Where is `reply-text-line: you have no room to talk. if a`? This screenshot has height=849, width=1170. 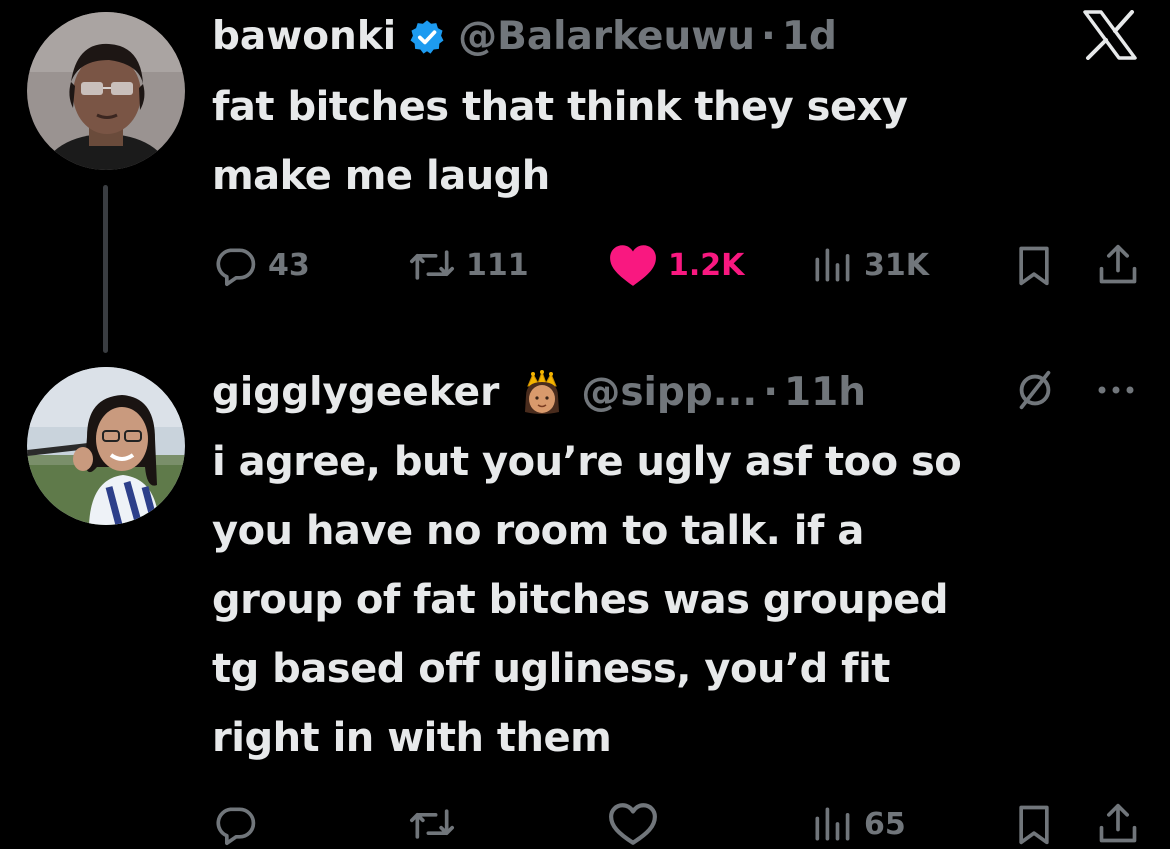
reply-text-line: you have no room to talk. if a is located at coordinates (538, 531).